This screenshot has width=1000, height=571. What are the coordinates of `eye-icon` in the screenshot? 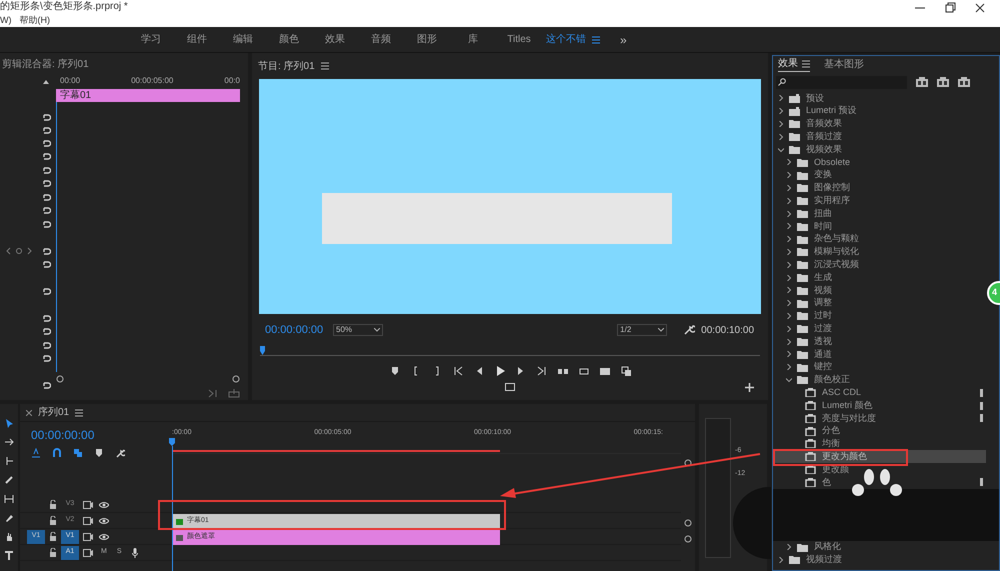 It's located at (104, 537).